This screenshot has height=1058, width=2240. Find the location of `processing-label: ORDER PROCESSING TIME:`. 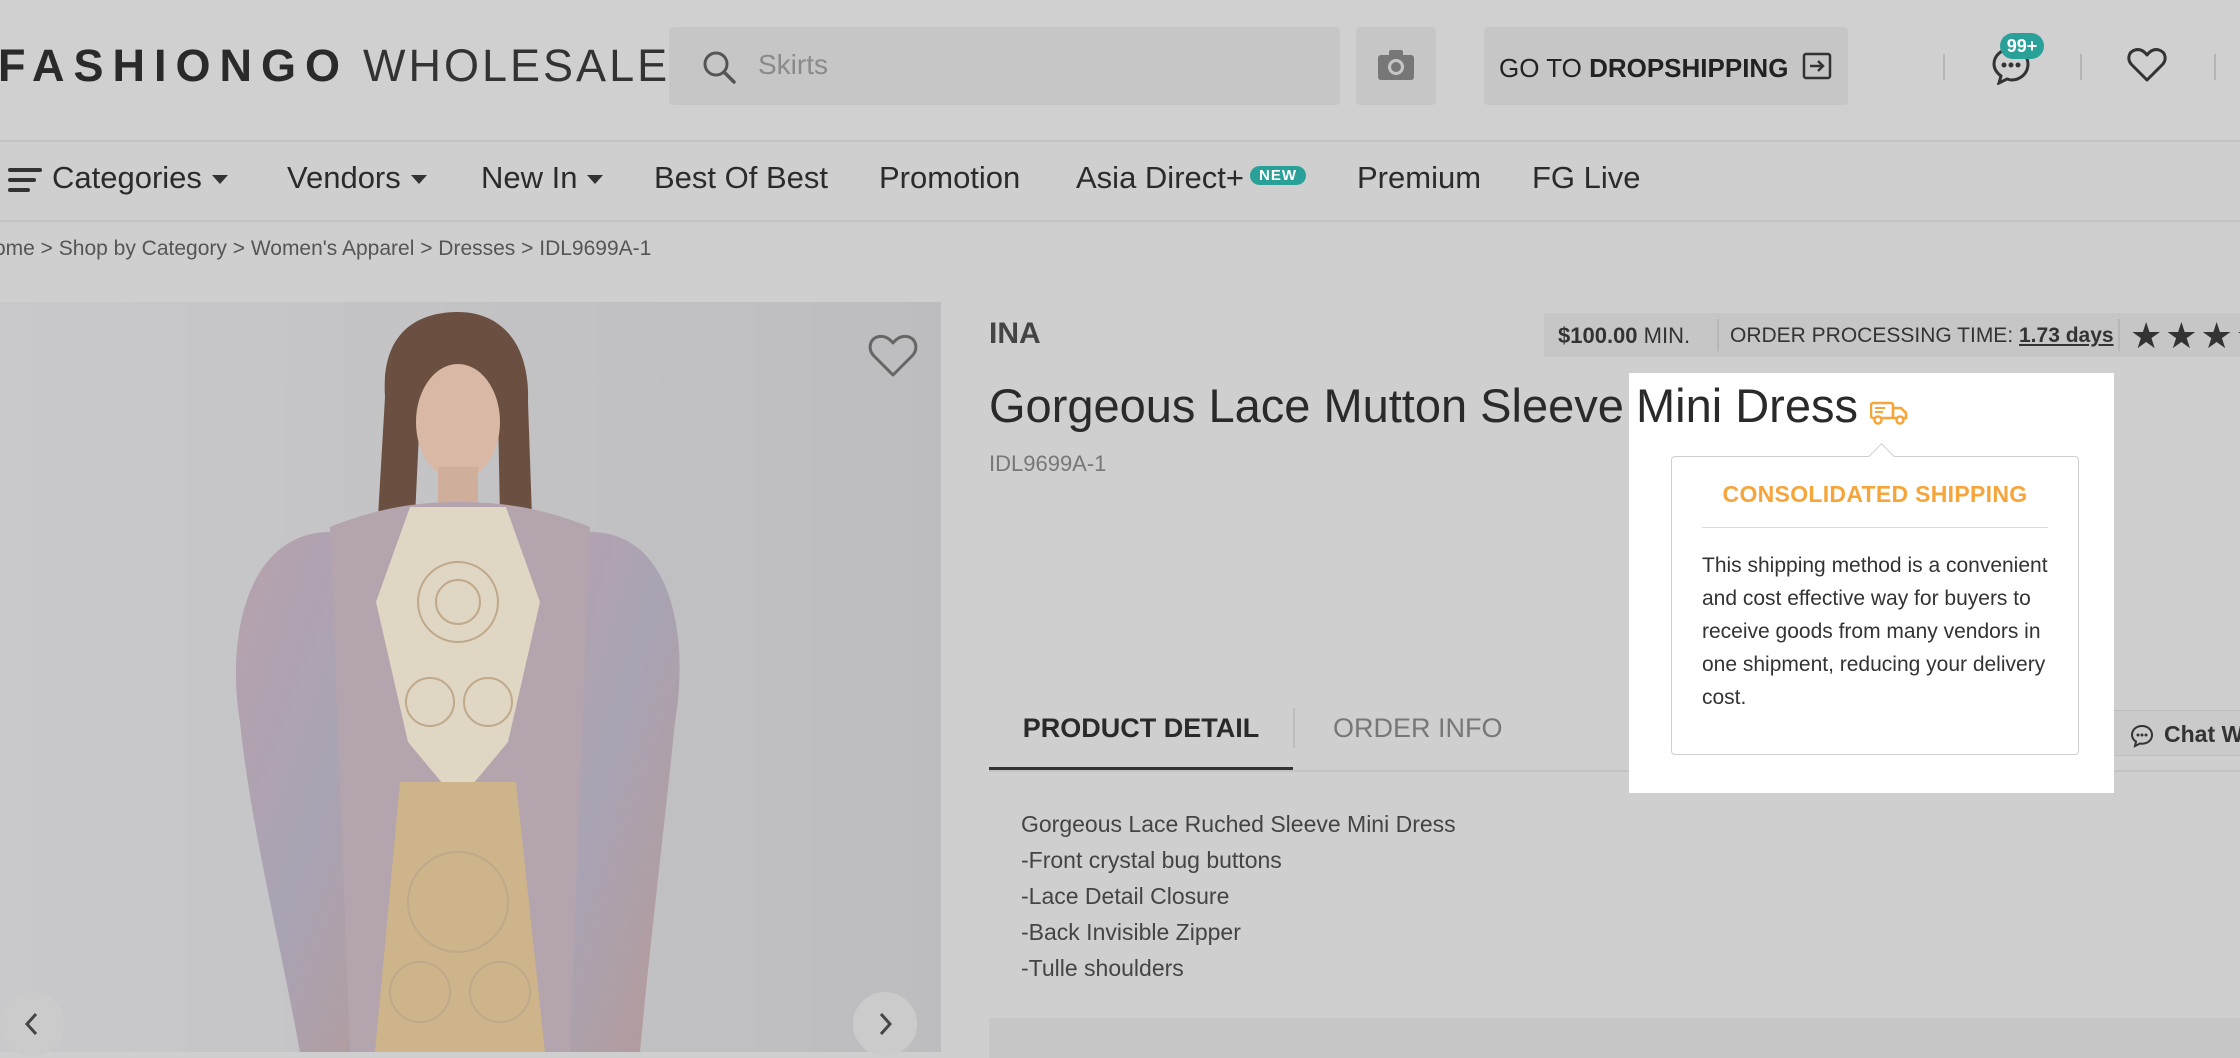

processing-label: ORDER PROCESSING TIME: is located at coordinates (1874, 335).